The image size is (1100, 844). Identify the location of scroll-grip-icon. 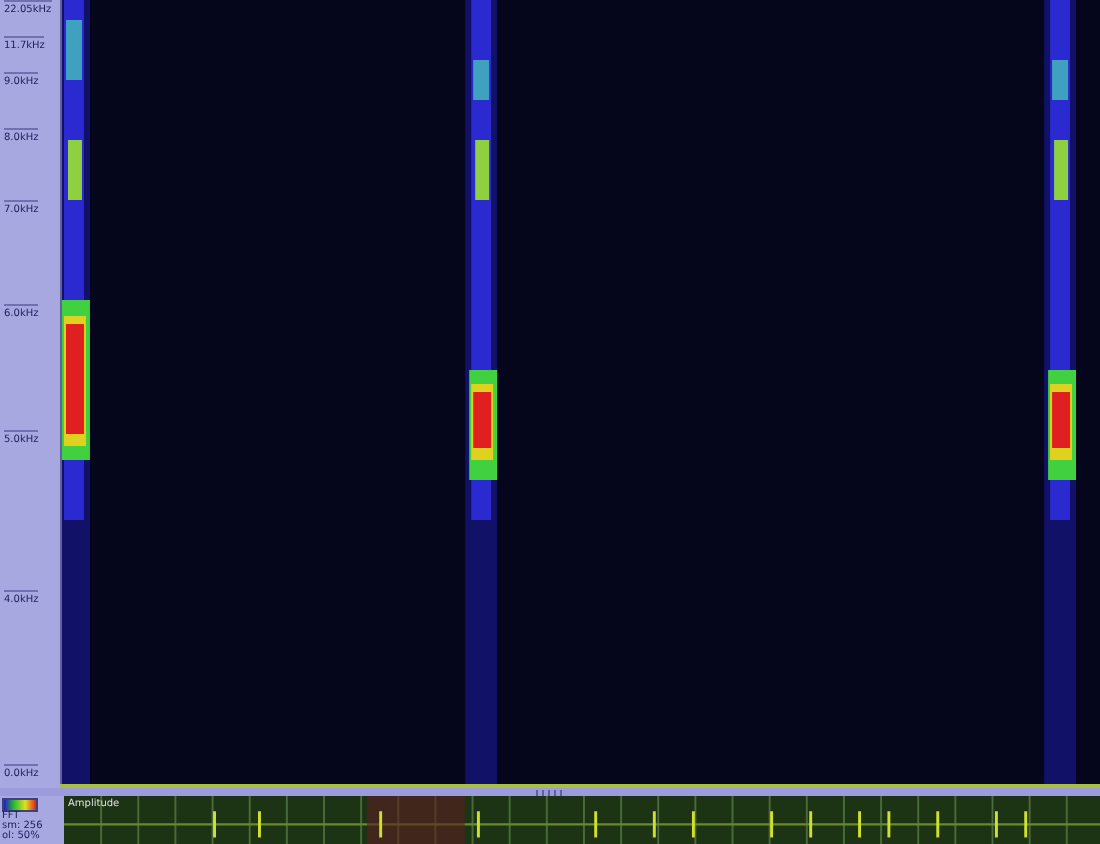
(550, 792).